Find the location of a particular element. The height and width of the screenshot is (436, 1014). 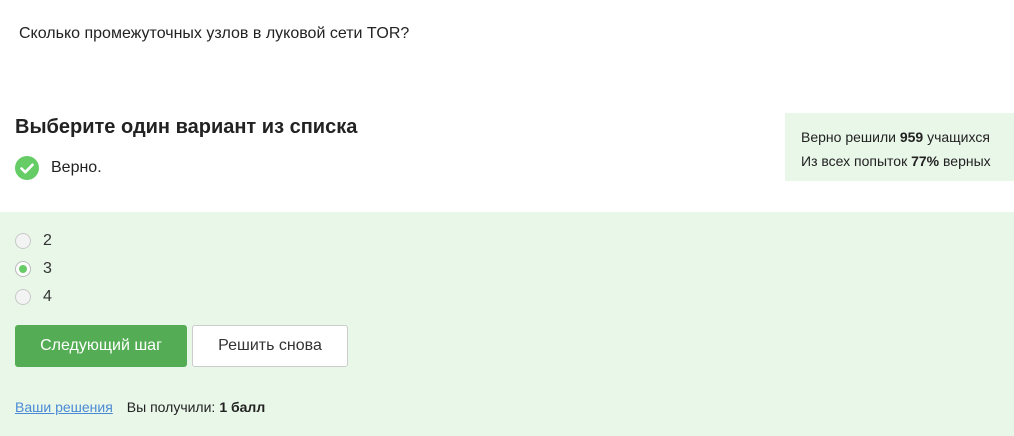

stats-percent-prefix: Из всех попыток is located at coordinates (854, 161).